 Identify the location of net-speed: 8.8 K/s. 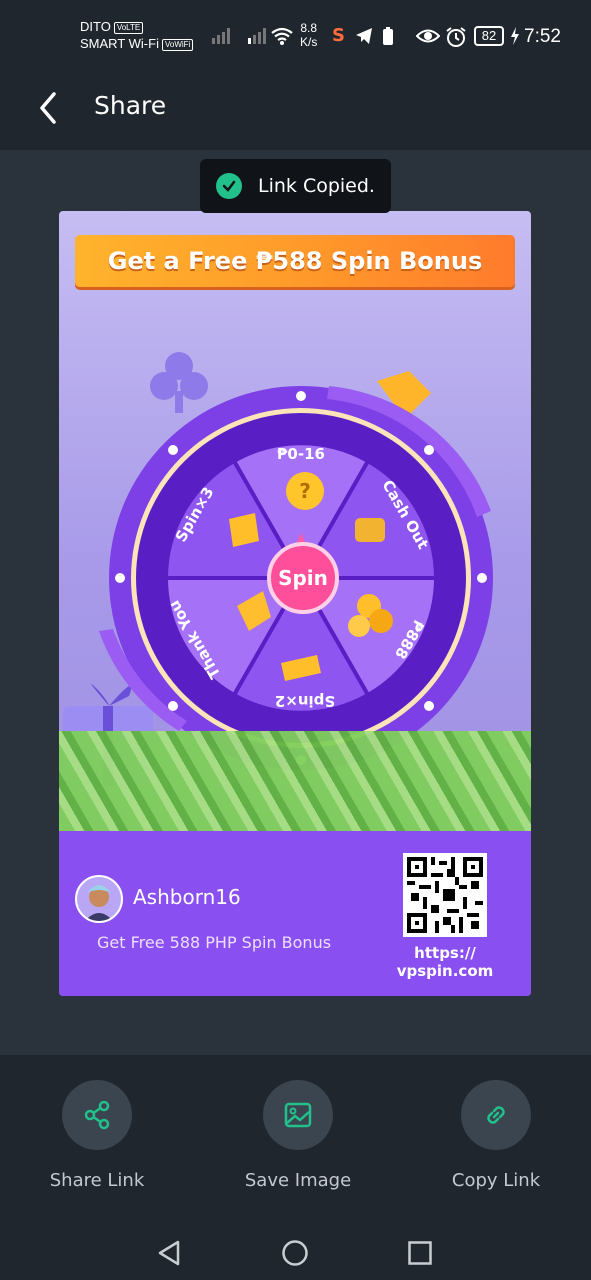
(309, 35).